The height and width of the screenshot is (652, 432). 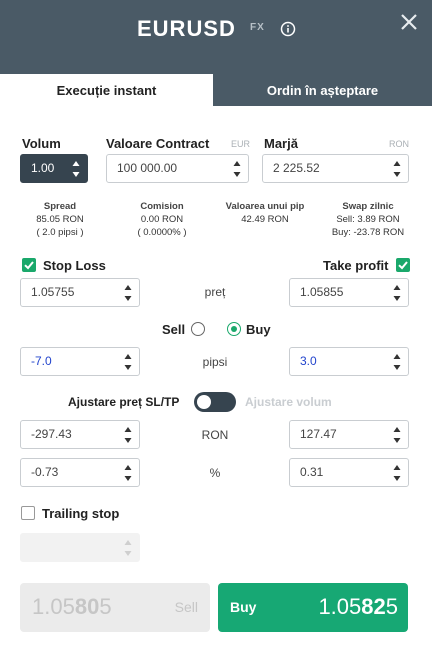 I want to click on commission-info: Comision 0.00 RON ( 0.0000% ), so click(x=162, y=219).